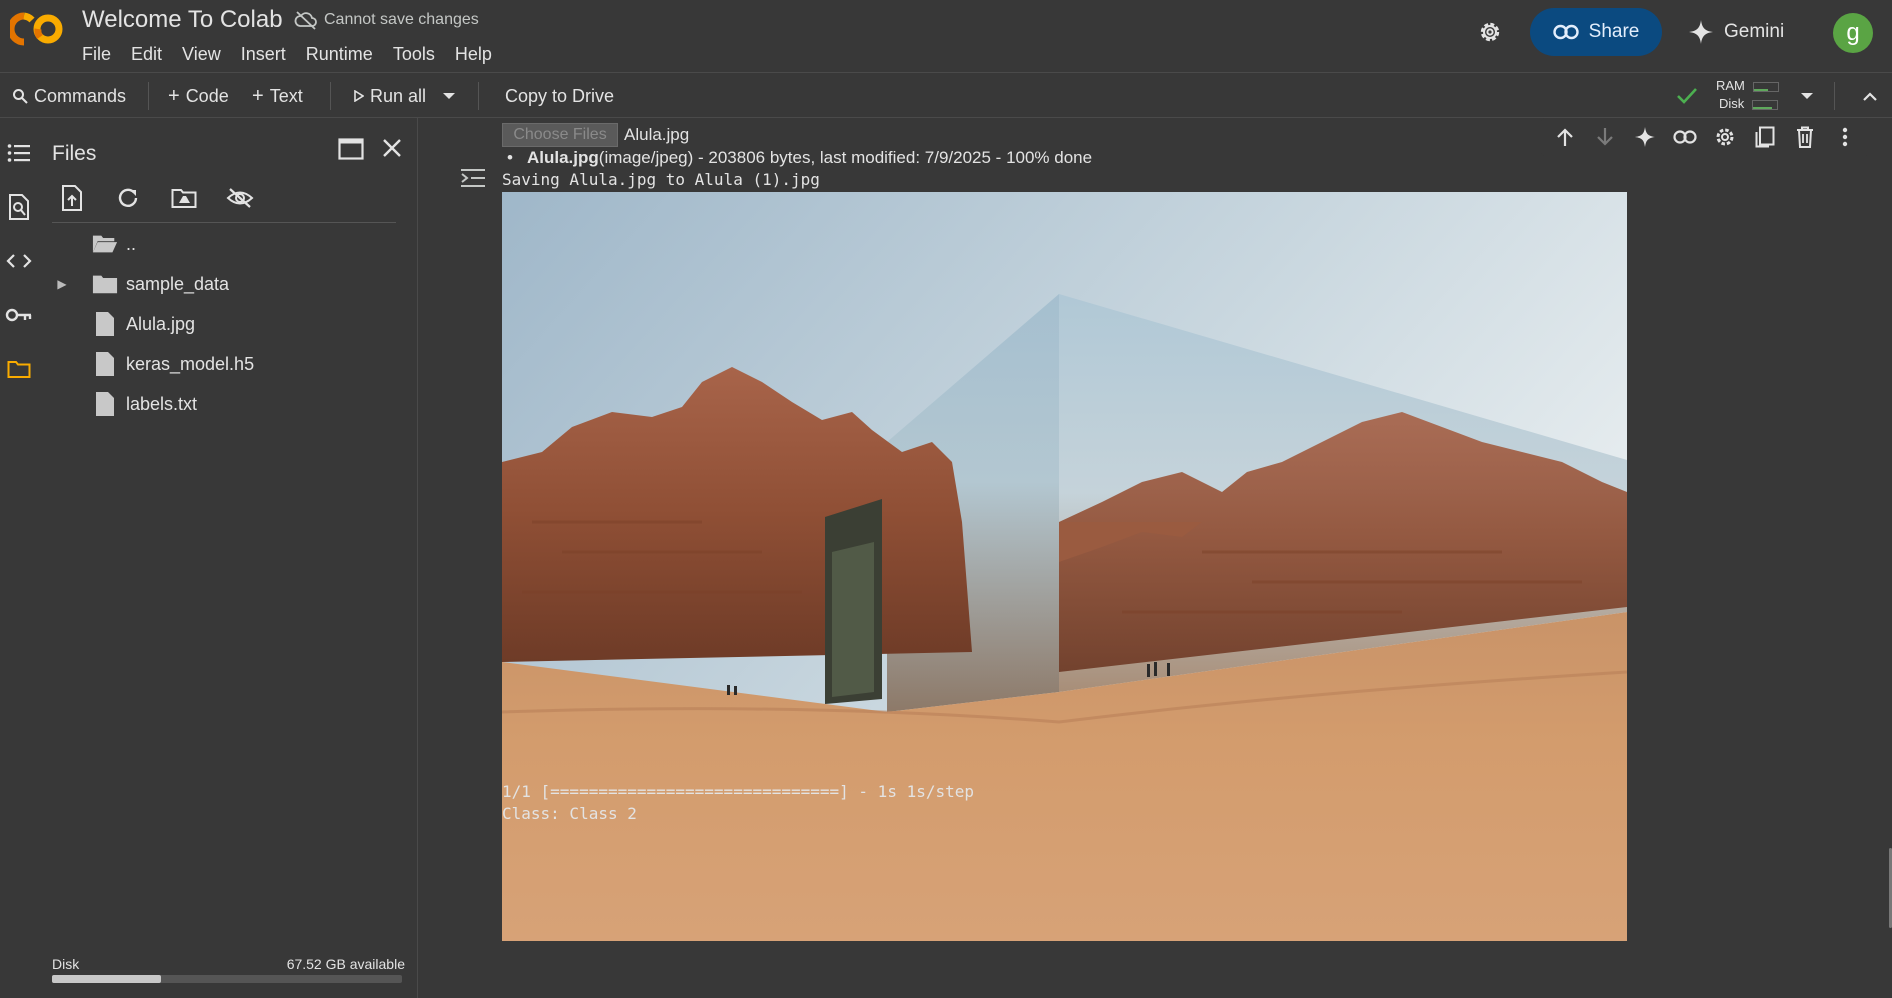 The width and height of the screenshot is (1892, 998). Describe the element at coordinates (1705, 137) in the screenshot. I see `cell-toolbar` at that location.